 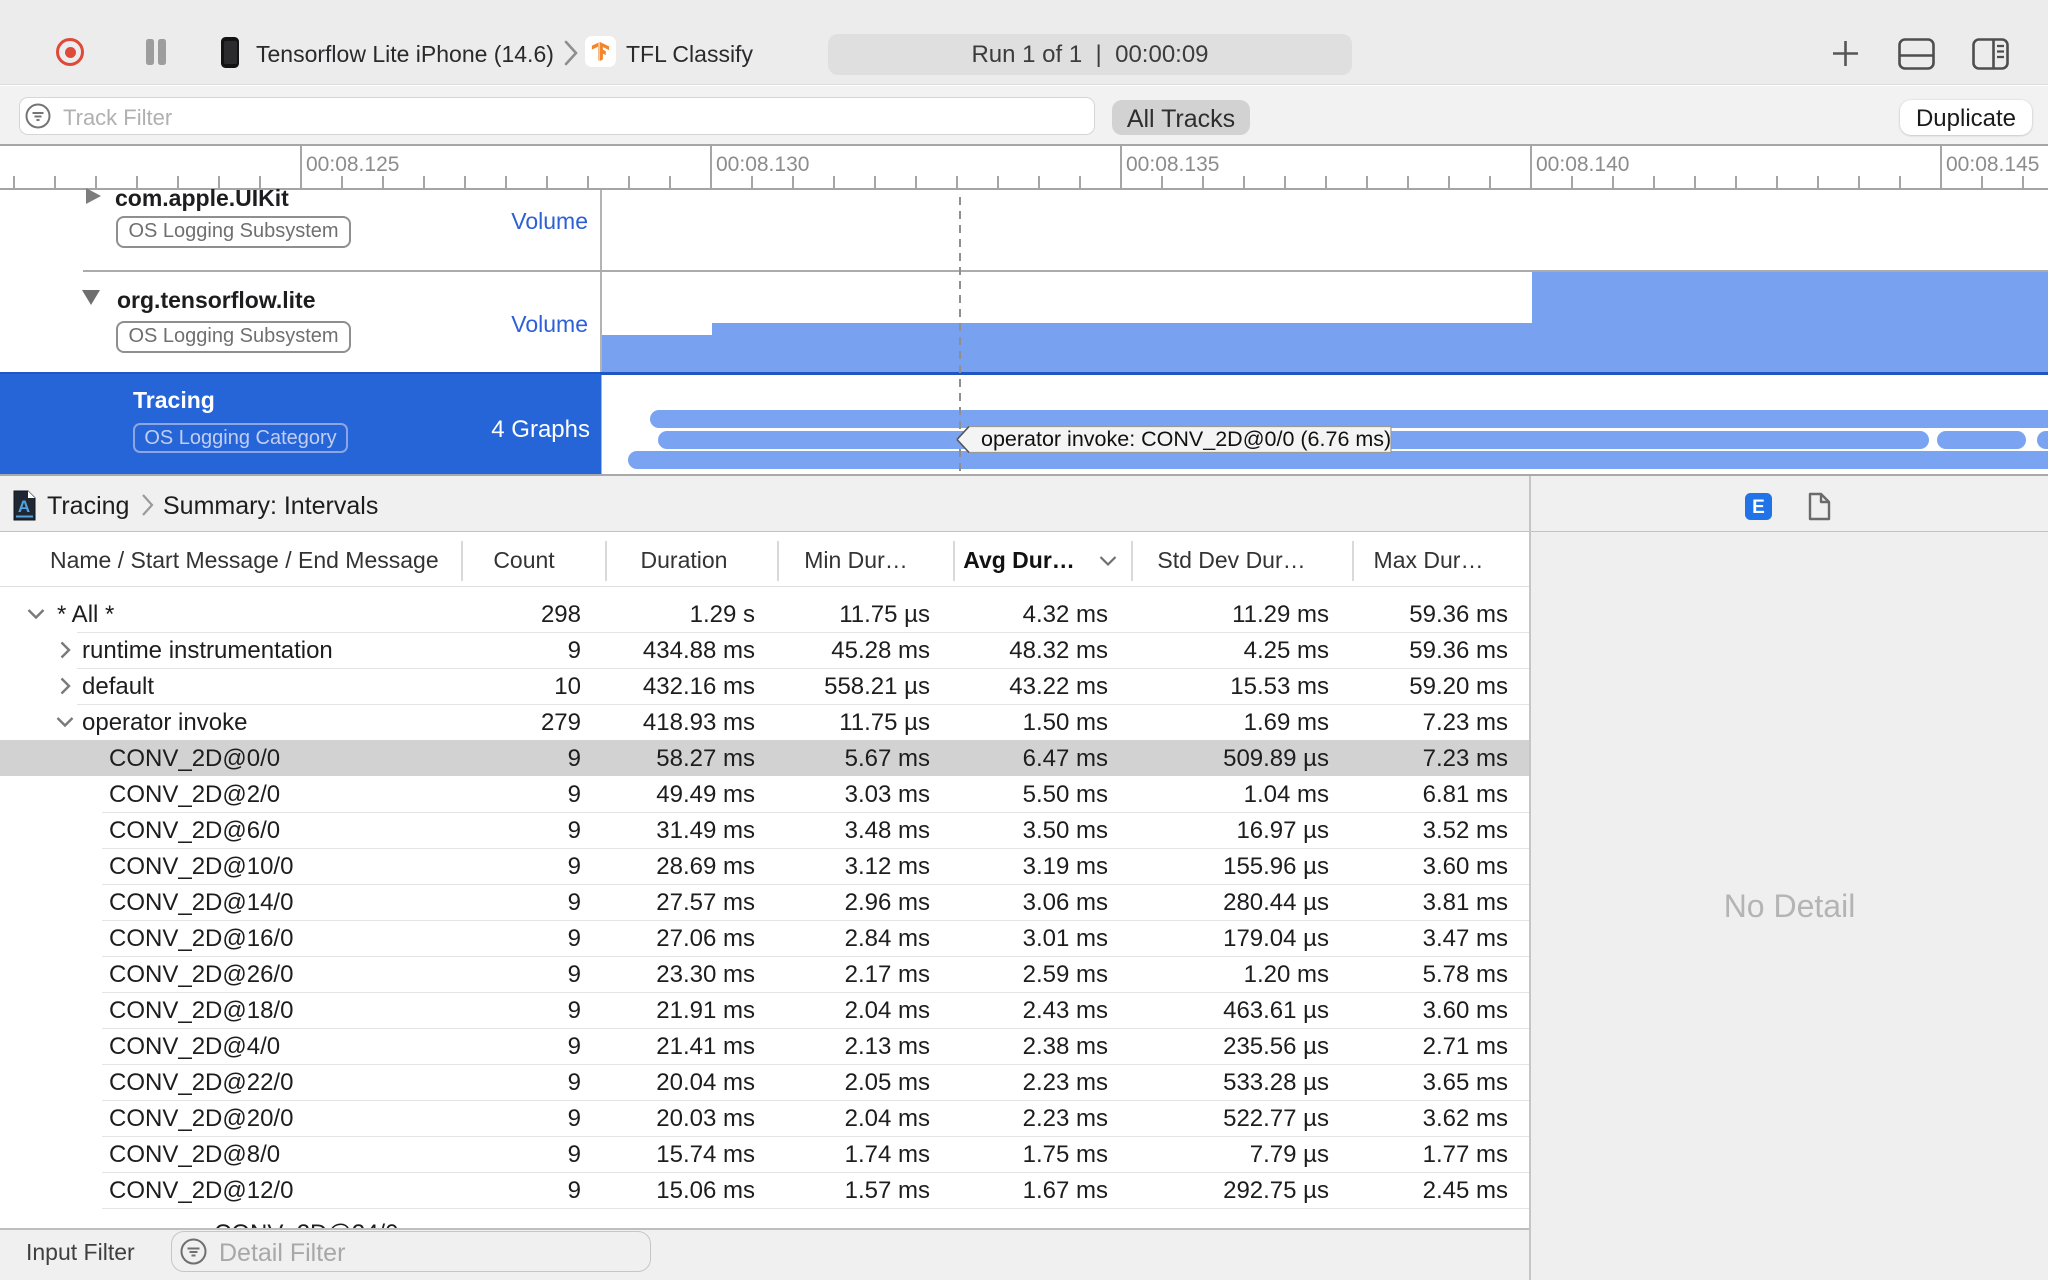 What do you see at coordinates (24, 506) in the screenshot?
I see `svg-text: A` at bounding box center [24, 506].